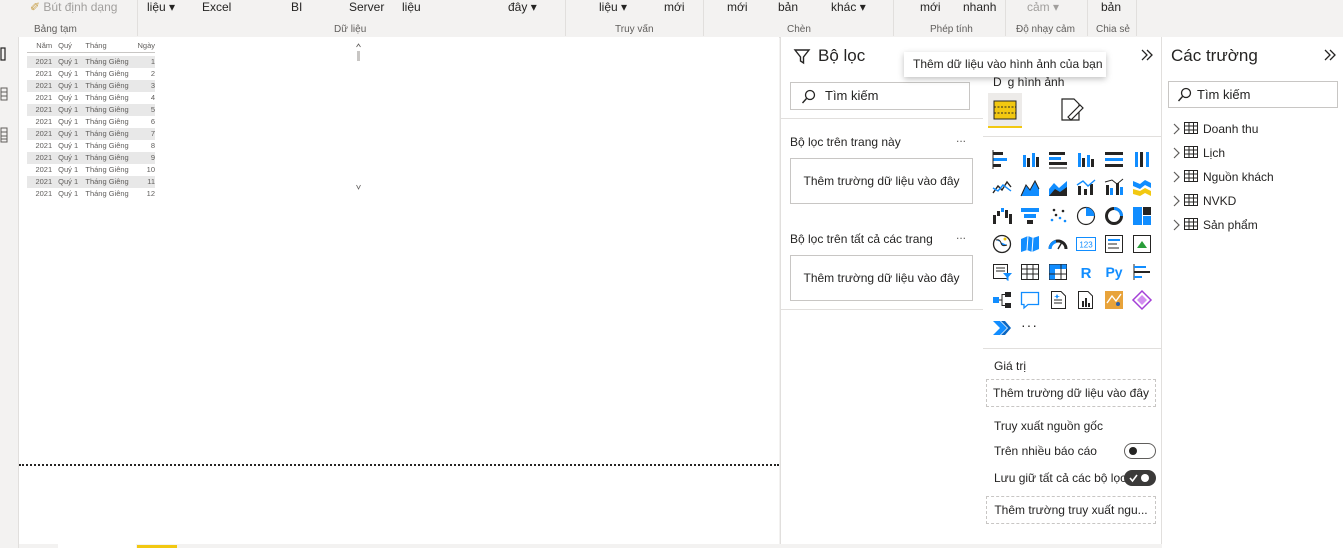  I want to click on line-chart-icon, so click(1002, 188).